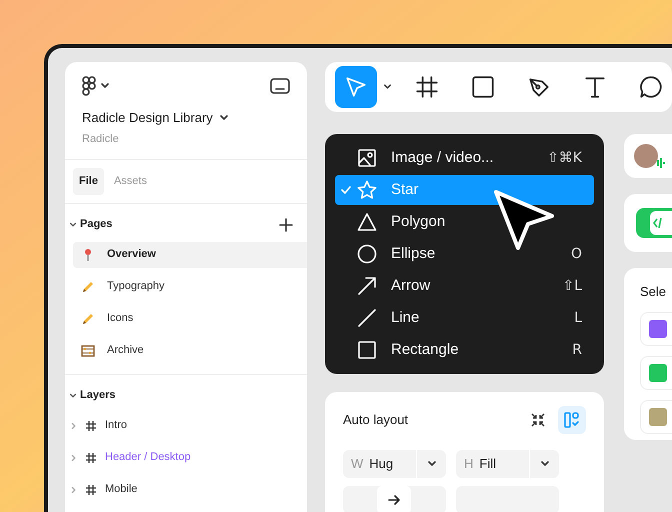  Describe the element at coordinates (367, 286) in the screenshot. I see `arrow-icon` at that location.